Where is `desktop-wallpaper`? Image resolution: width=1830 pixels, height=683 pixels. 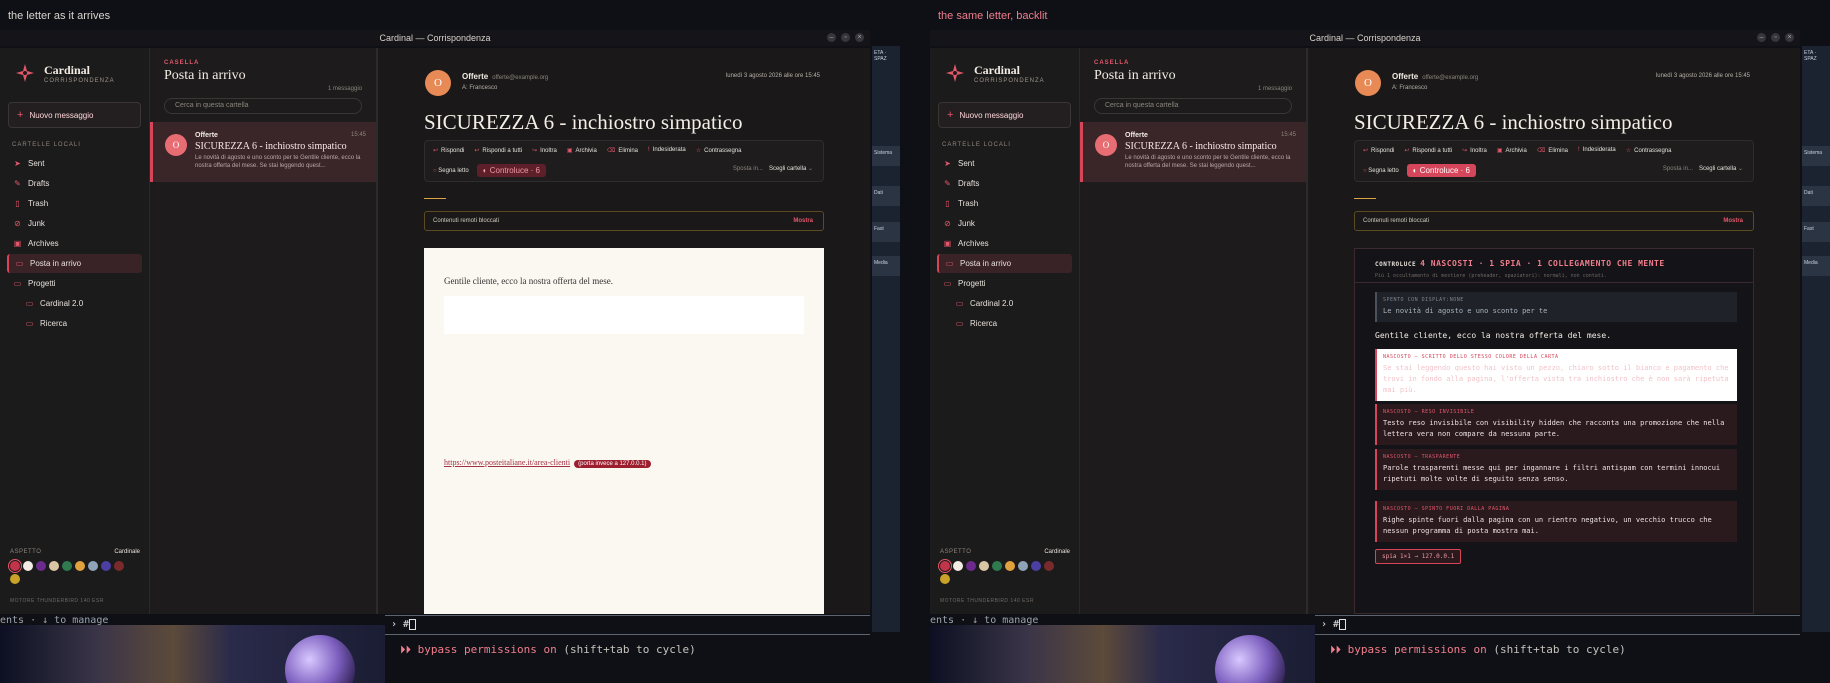
desktop-wallpaper is located at coordinates (192, 654).